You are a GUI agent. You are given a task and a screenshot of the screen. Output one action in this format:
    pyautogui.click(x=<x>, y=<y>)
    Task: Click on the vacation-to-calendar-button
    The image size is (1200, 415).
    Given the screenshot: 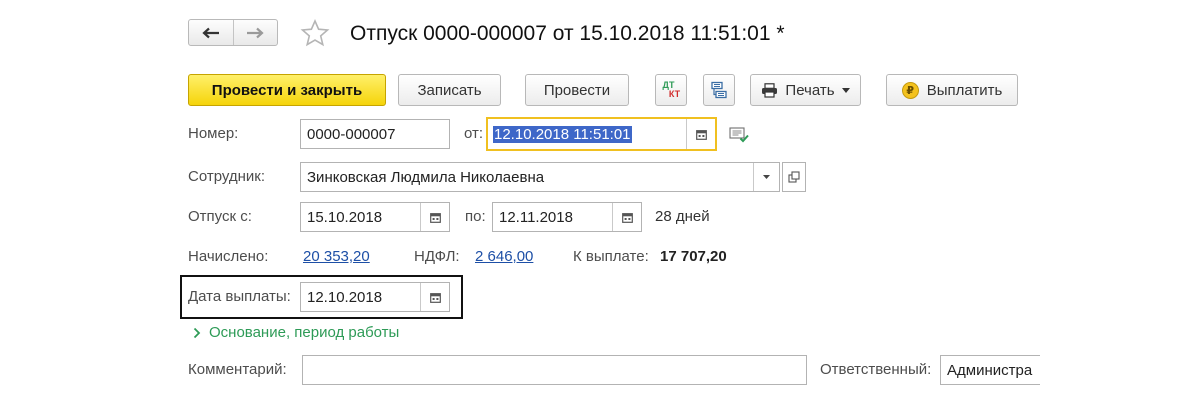 What is the action you would take?
    pyautogui.click(x=626, y=217)
    